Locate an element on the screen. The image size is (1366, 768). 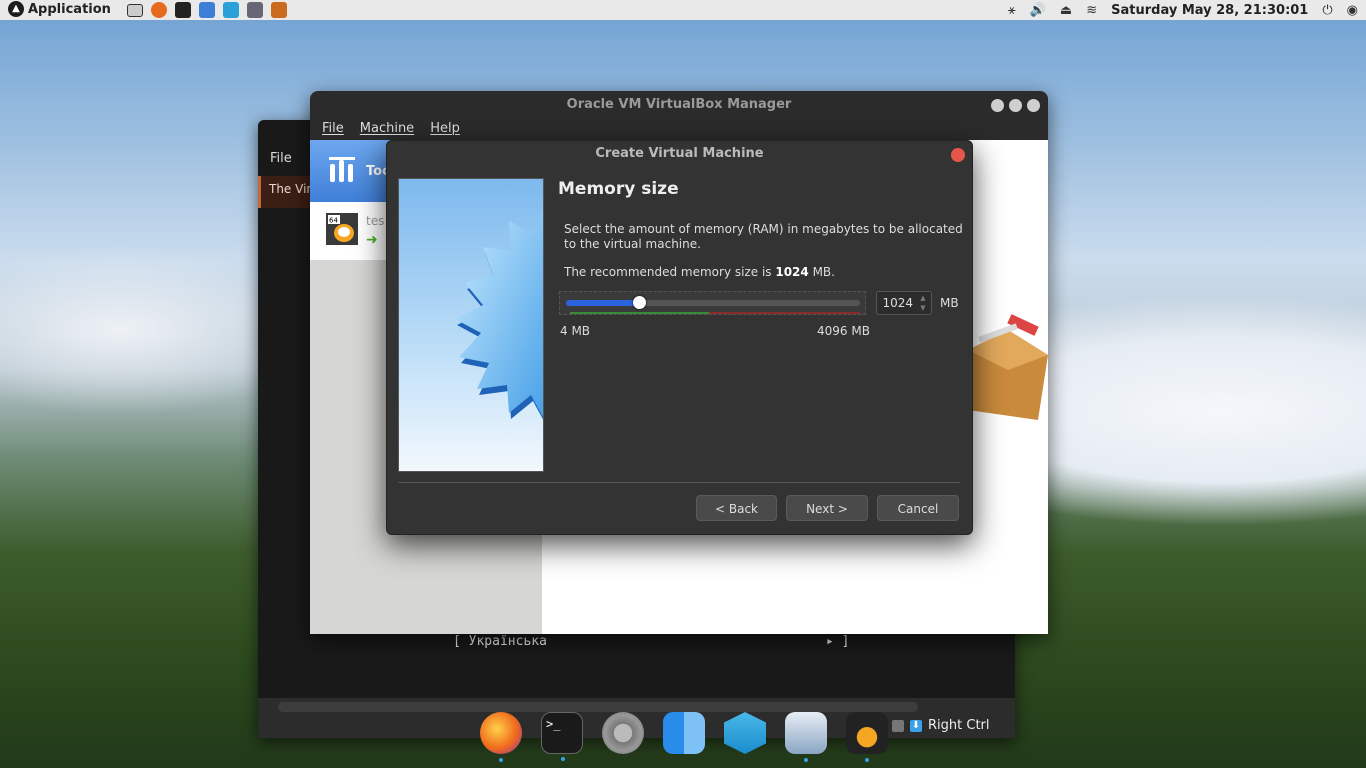
vm-state-arrow-icon: ➜ is located at coordinates (372, 240).